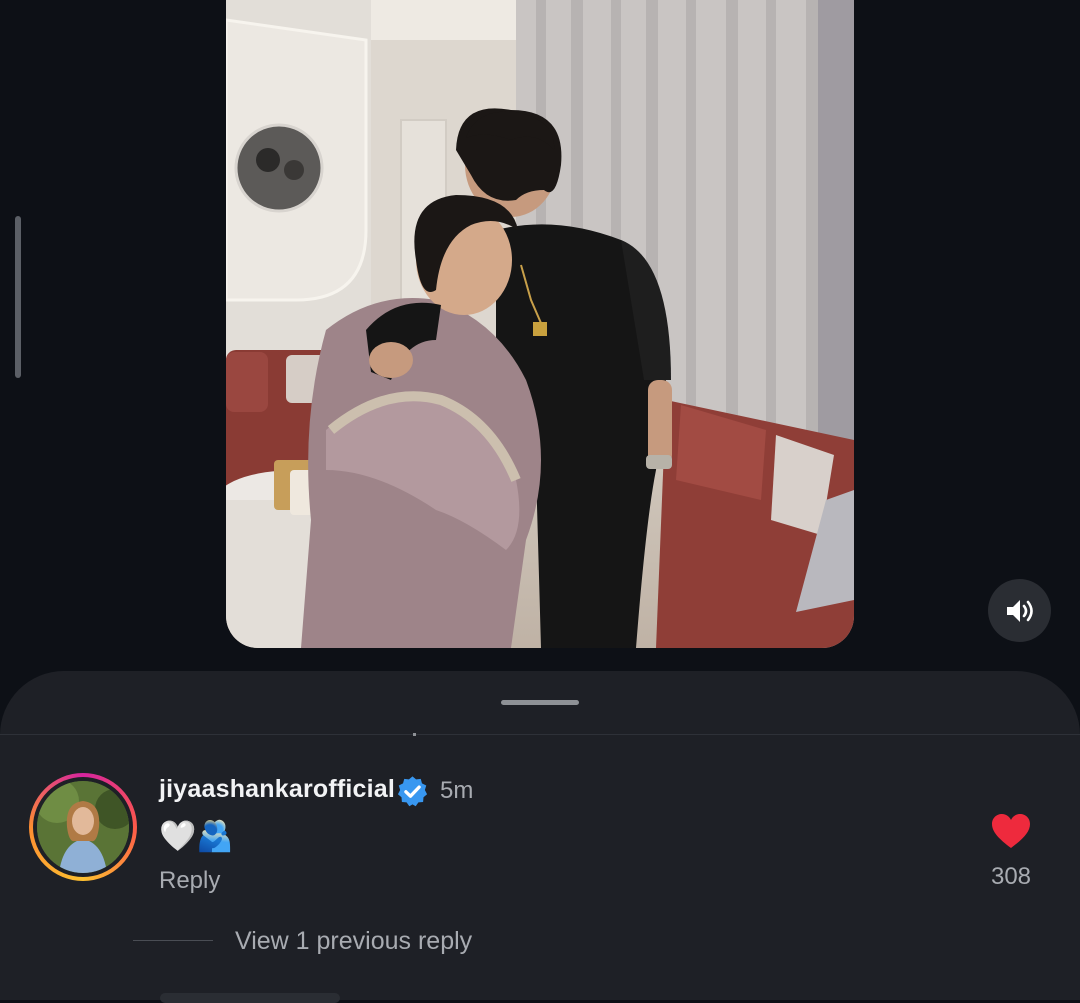  What do you see at coordinates (196, 836) in the screenshot?
I see `comment-text: 🤍🫂` at bounding box center [196, 836].